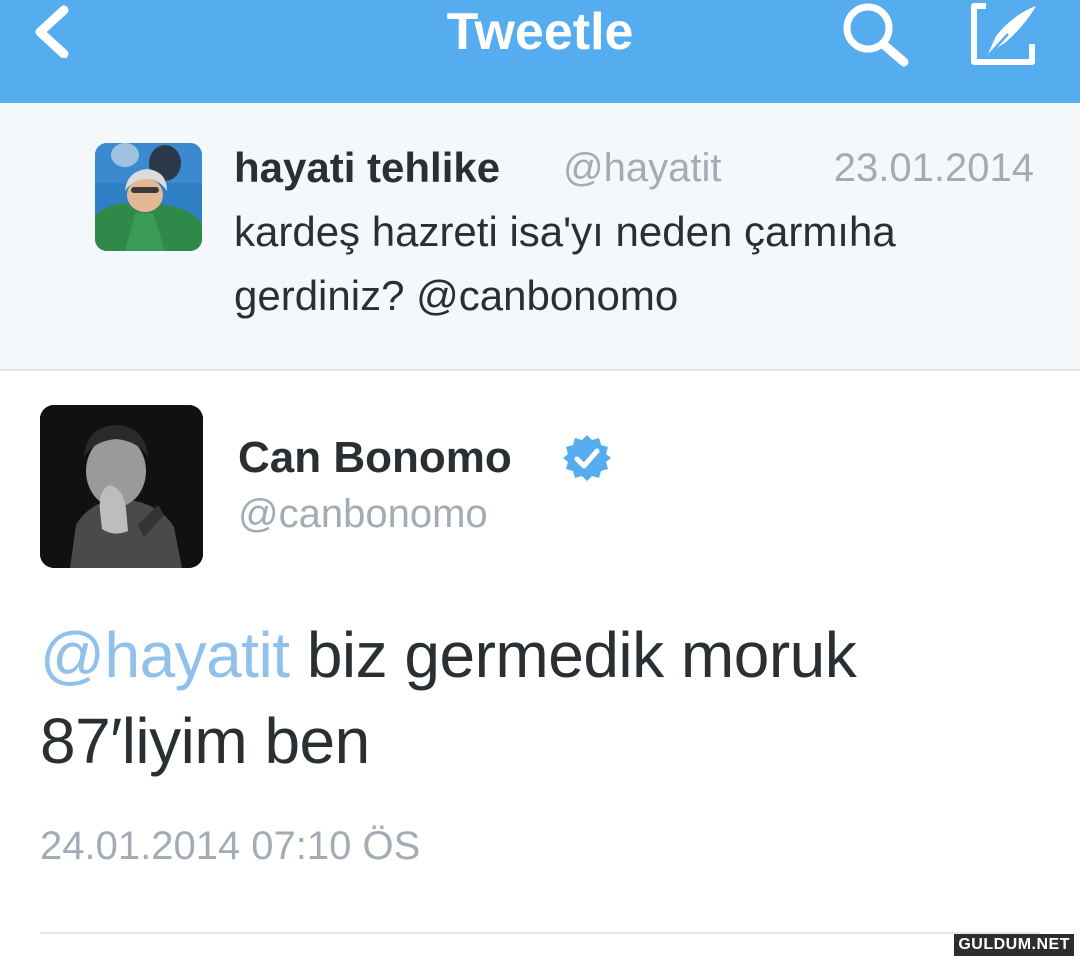 This screenshot has height=959, width=1080. Describe the element at coordinates (1004, 34) in the screenshot. I see `compose-icon` at that location.